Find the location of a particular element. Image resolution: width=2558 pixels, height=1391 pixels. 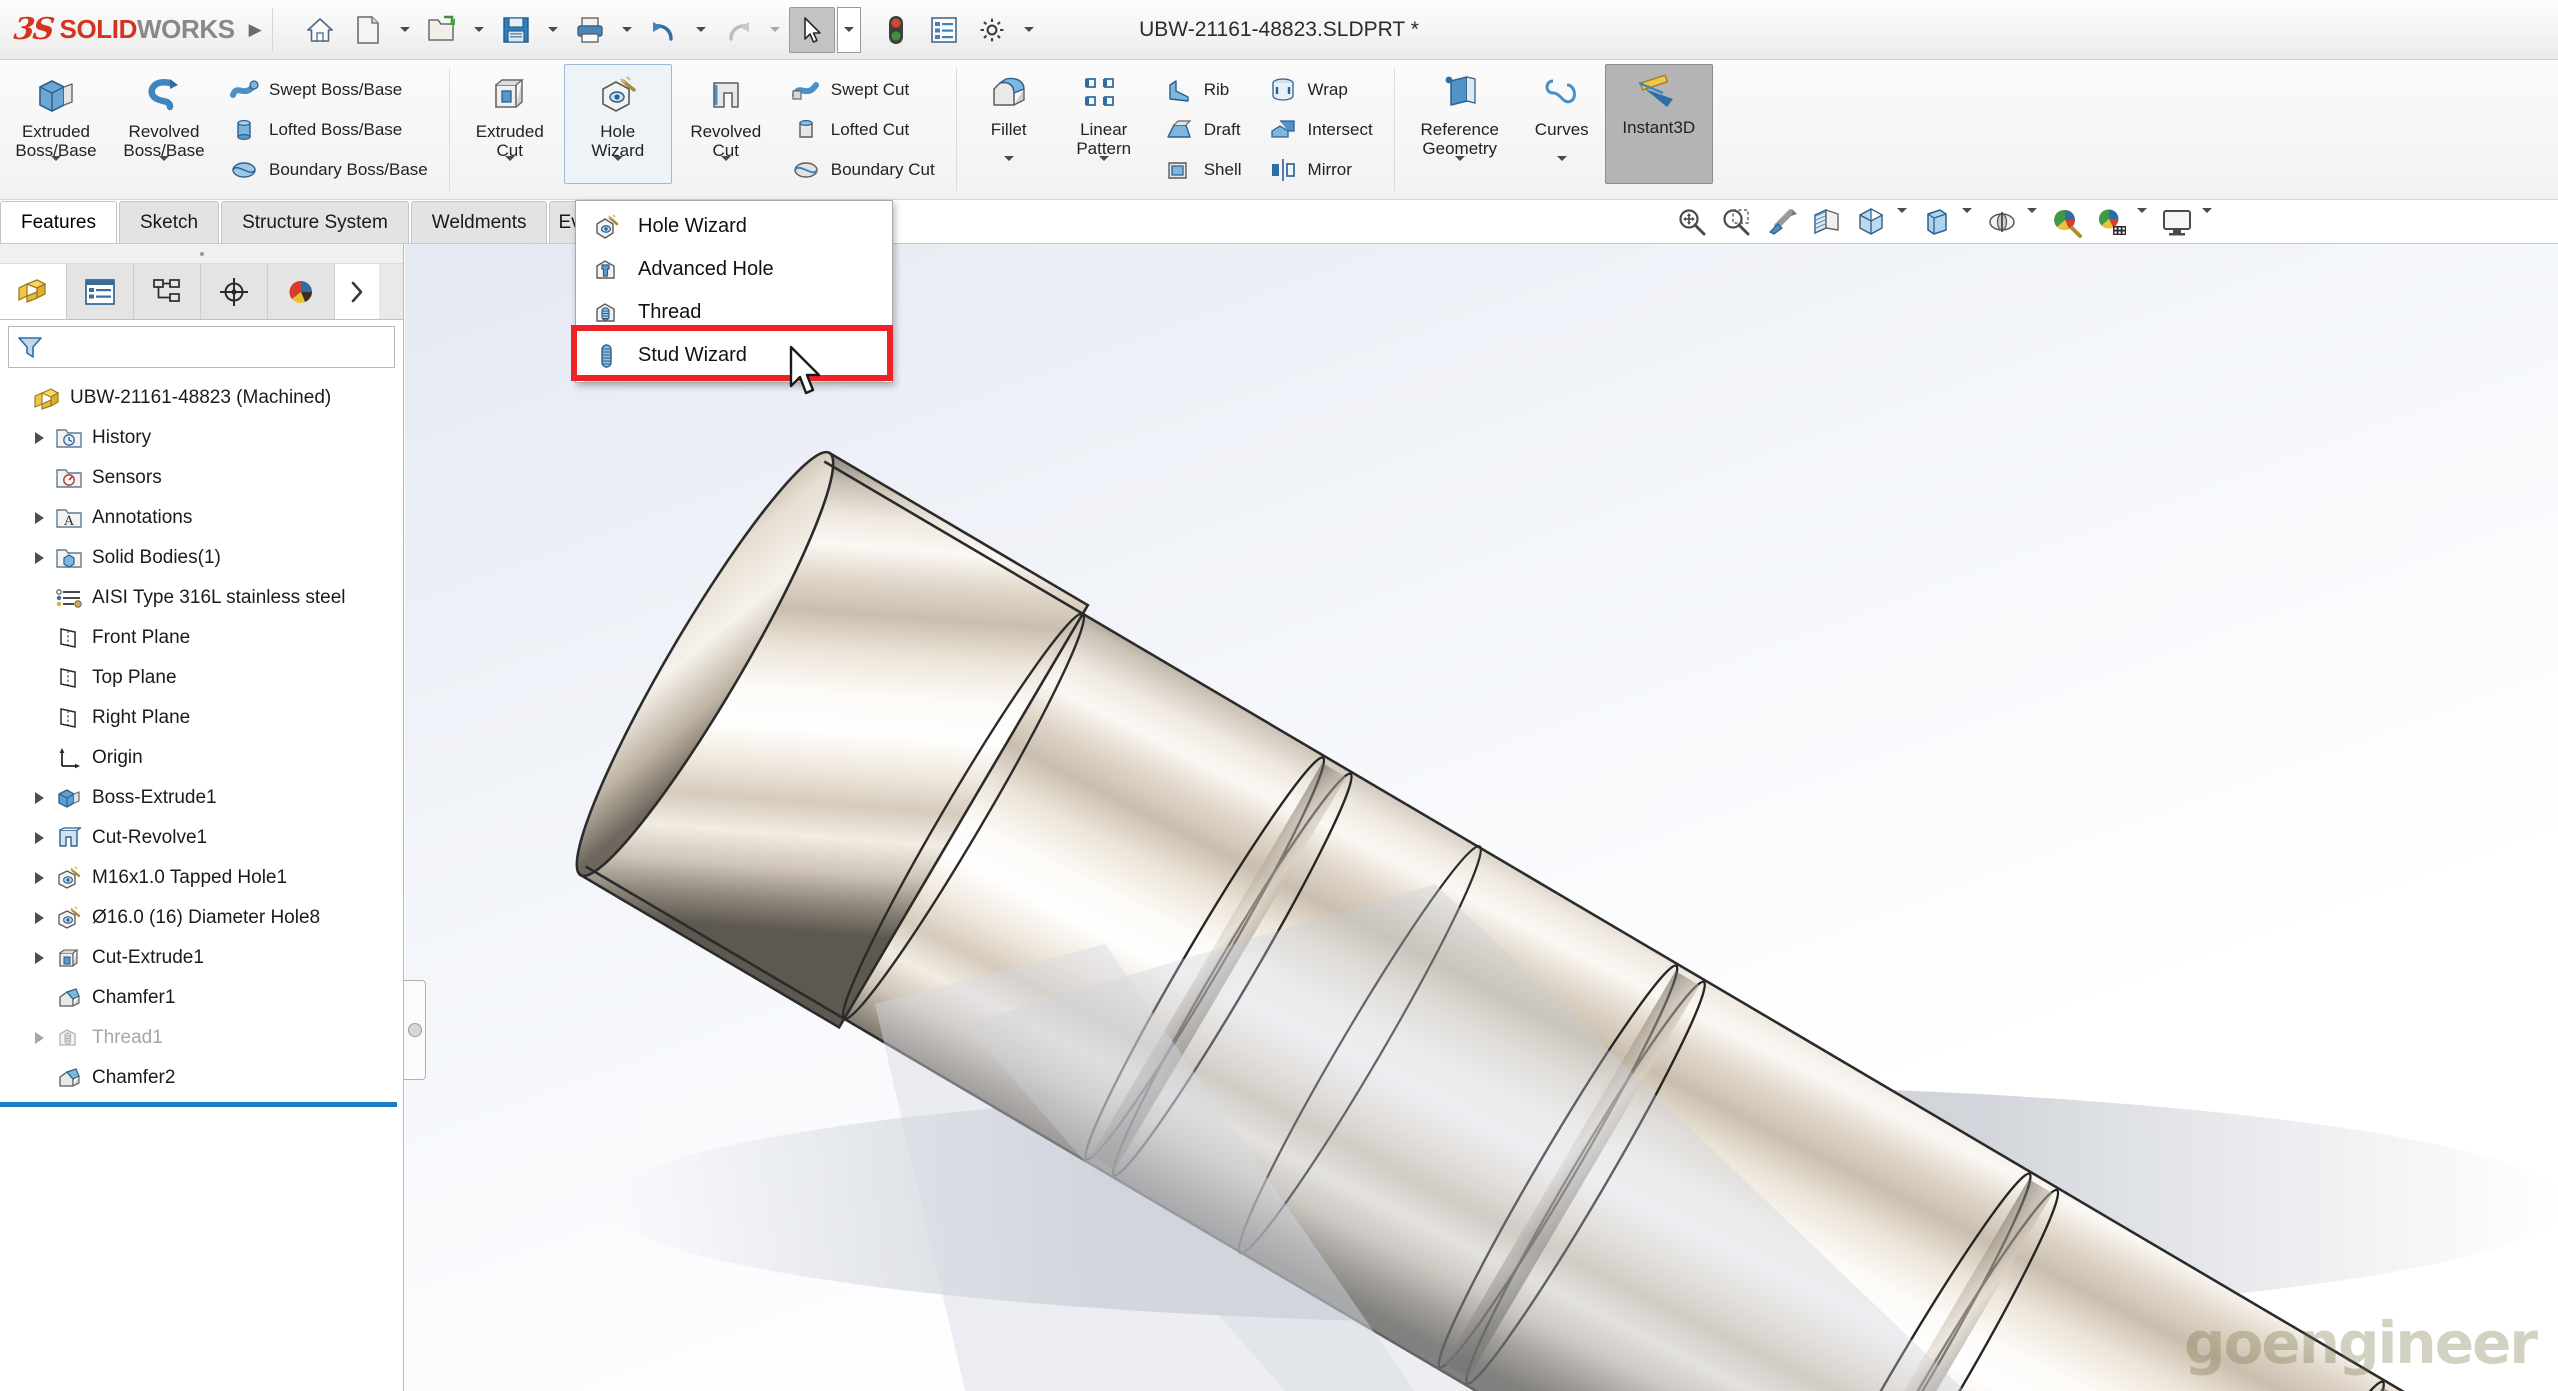

boundary-boss-base-button: Boundary Boss/Base is located at coordinates (330, 170).